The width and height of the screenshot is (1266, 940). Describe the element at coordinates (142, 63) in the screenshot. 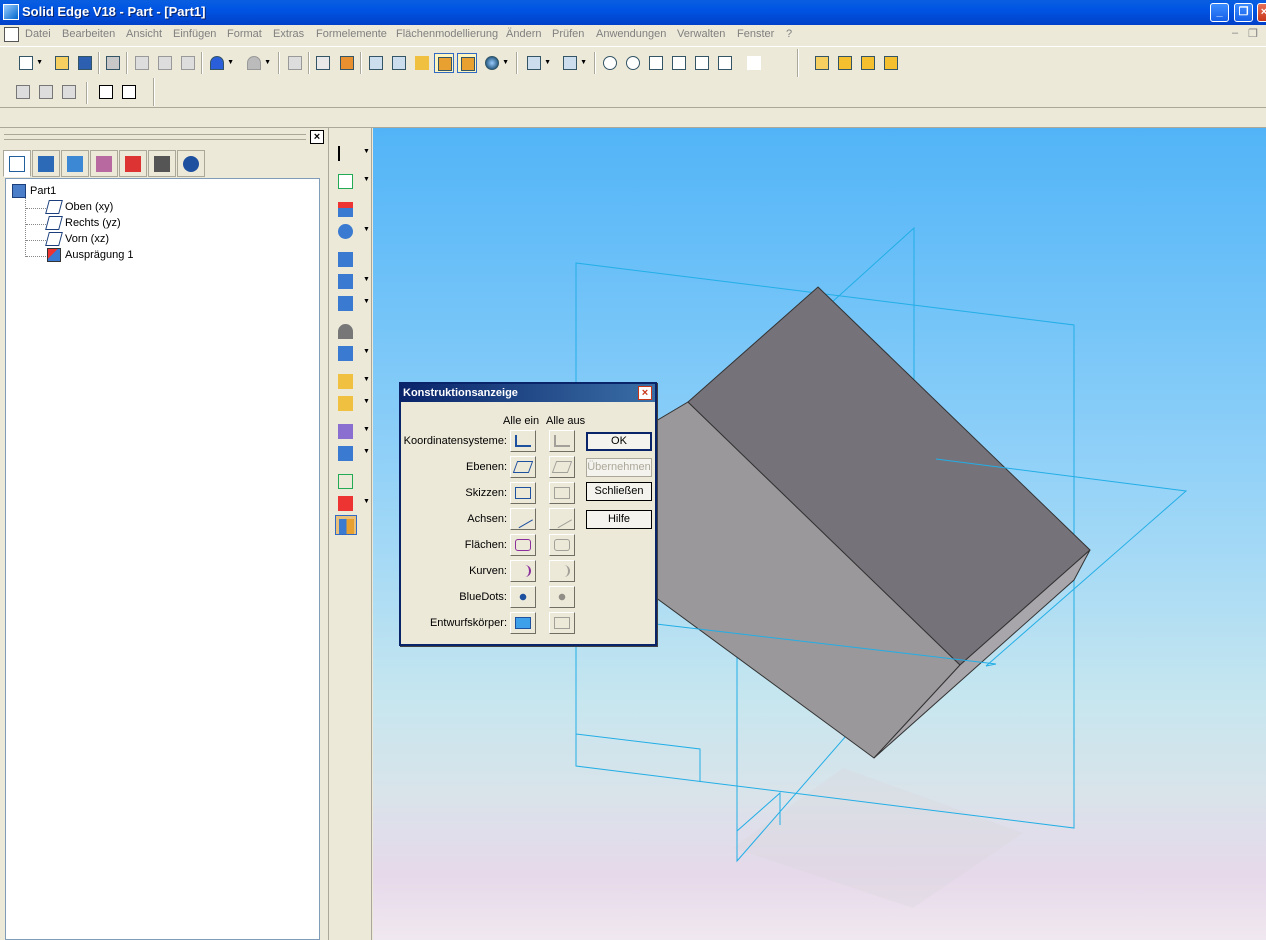

I see `cut-button` at that location.